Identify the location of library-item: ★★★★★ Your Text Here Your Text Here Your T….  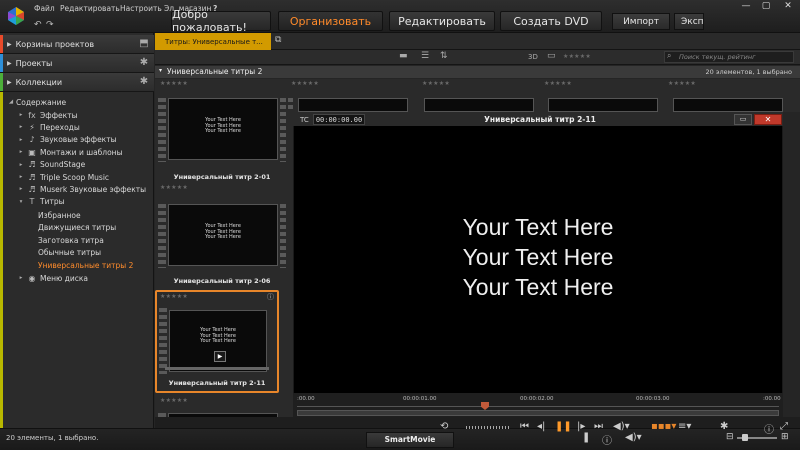
(222, 135).